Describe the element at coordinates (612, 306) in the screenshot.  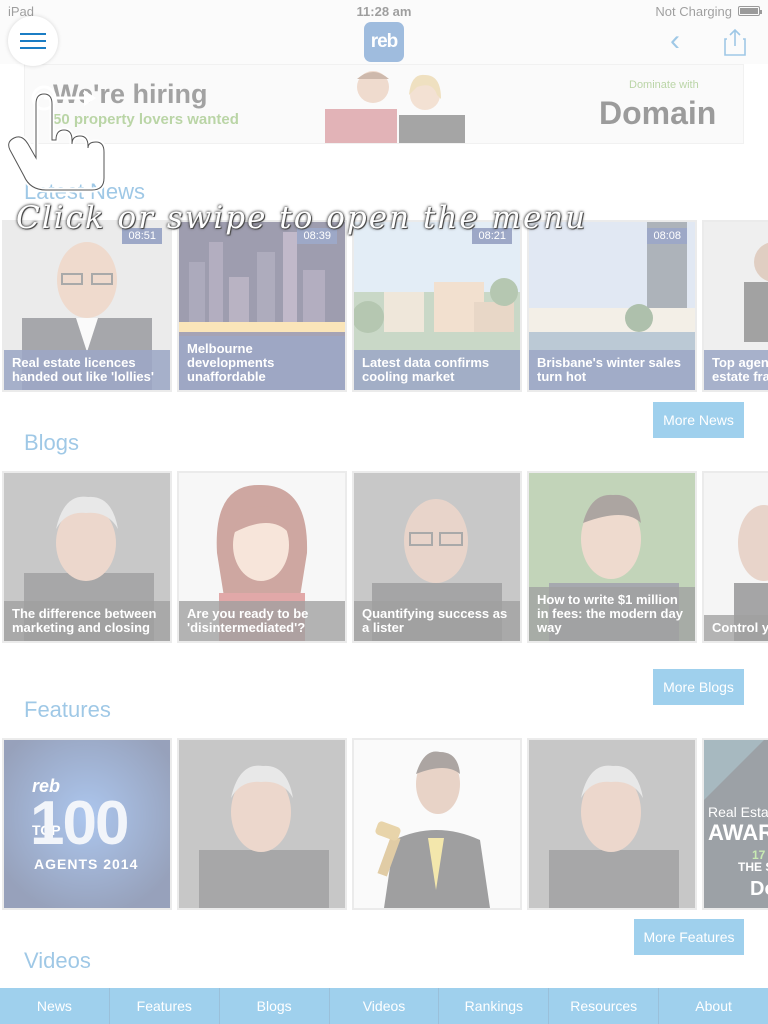
I see `news-card: 08:08 Brisbane's winter sales turn hot` at that location.